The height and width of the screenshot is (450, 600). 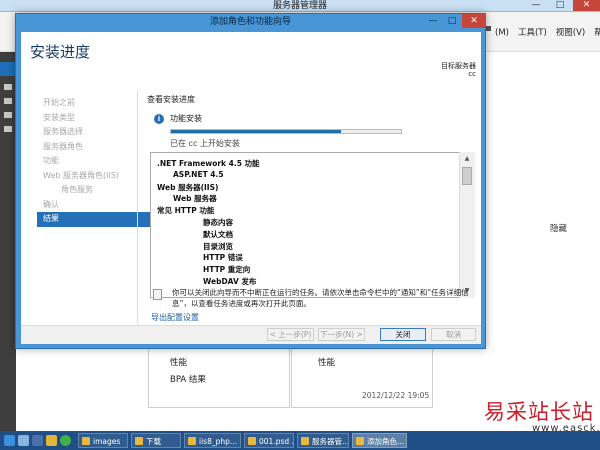 What do you see at coordinates (60, 52) in the screenshot?
I see `page-title: 安装进度` at bounding box center [60, 52].